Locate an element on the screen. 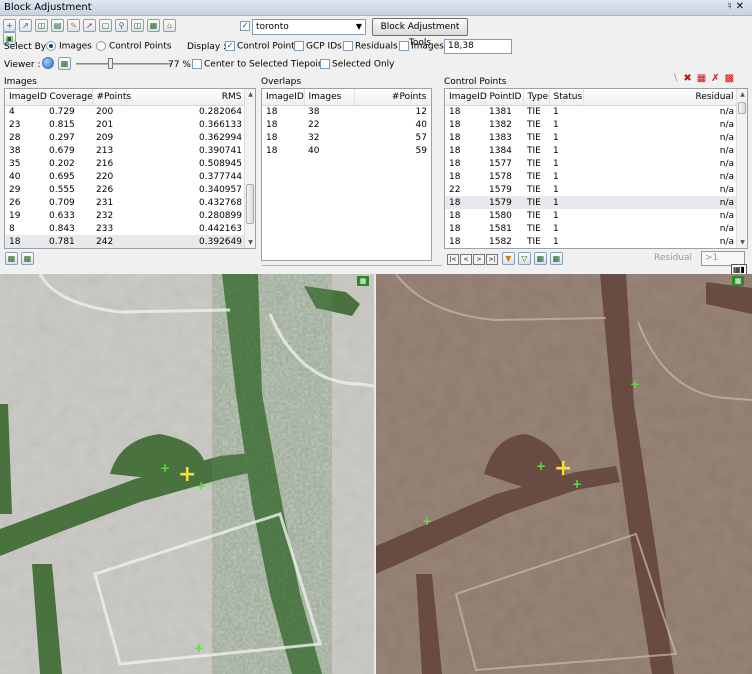 The image size is (752, 674). table-row: 18 0.781 242 0.392649 is located at coordinates (125, 241).